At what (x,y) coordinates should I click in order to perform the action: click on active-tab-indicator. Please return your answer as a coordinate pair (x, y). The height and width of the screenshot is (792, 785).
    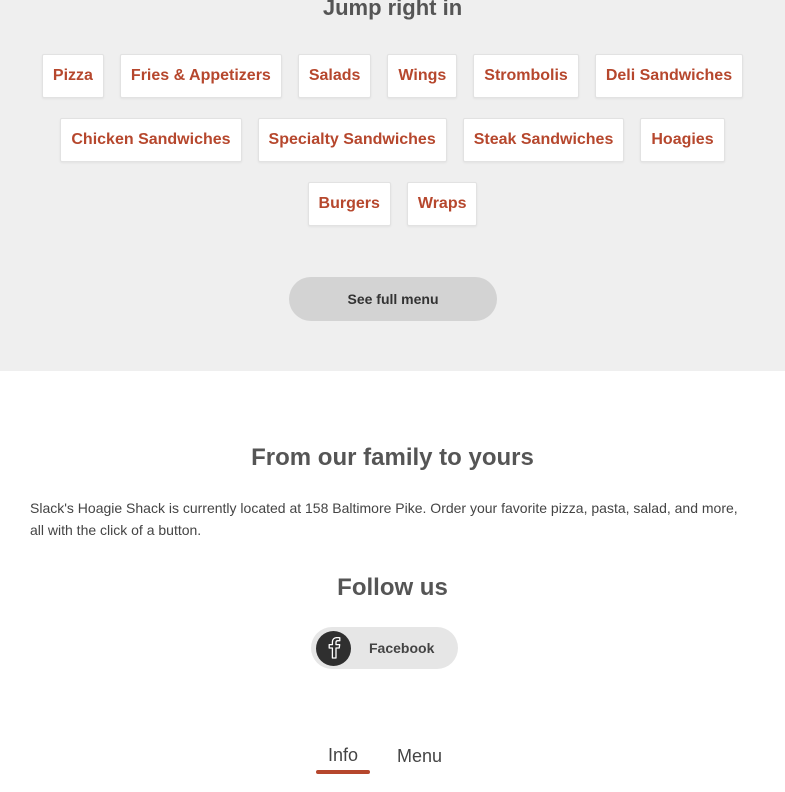
    Looking at the image, I should click on (343, 772).